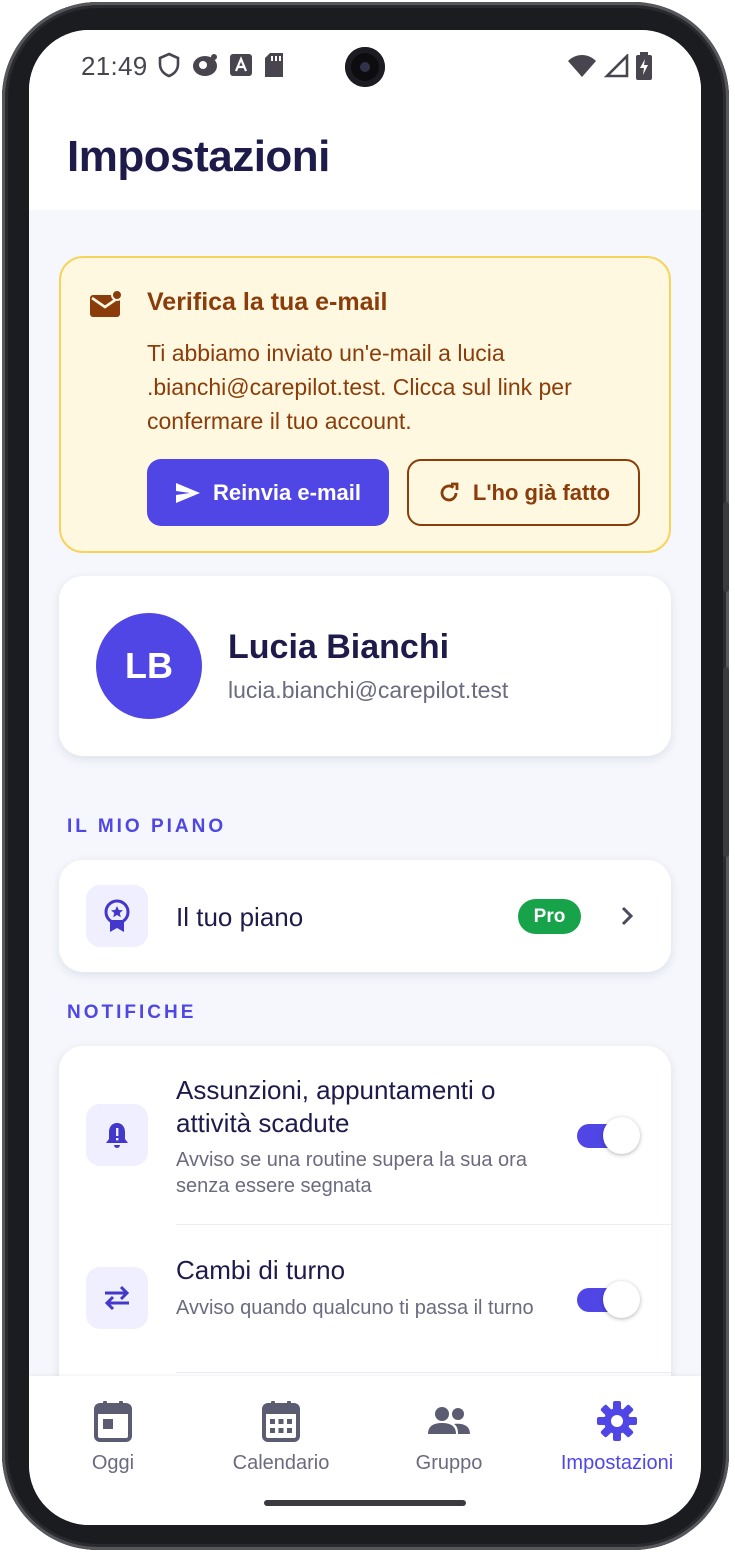 The height and width of the screenshot is (1553, 735). I want to click on wifi-icon, so click(582, 66).